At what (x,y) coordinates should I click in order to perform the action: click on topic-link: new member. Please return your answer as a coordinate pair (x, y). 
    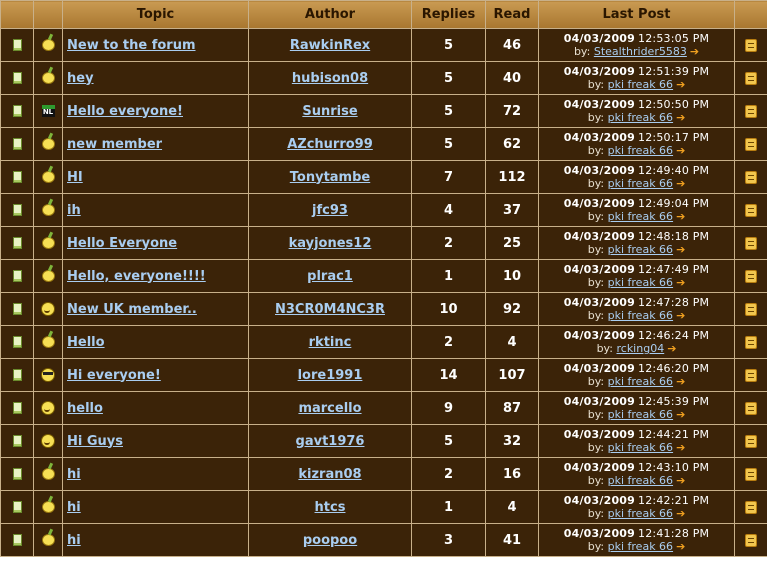
    Looking at the image, I should click on (114, 144).